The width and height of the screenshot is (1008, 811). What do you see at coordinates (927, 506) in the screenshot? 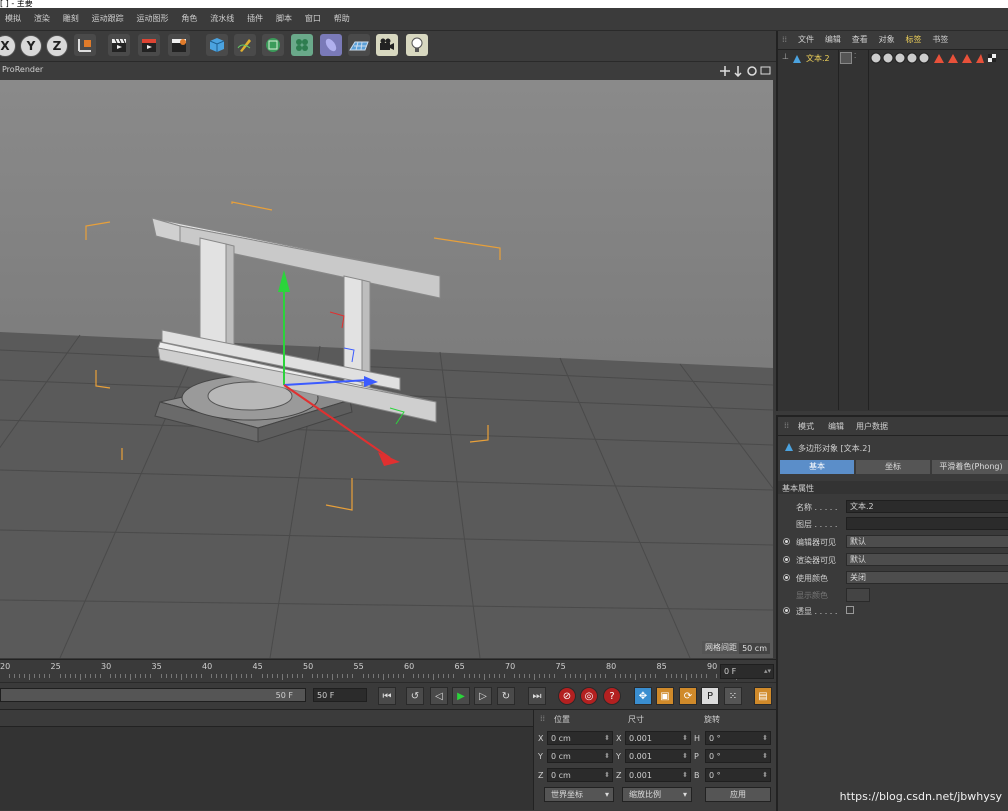
I see `name-field: 文本.2` at bounding box center [927, 506].